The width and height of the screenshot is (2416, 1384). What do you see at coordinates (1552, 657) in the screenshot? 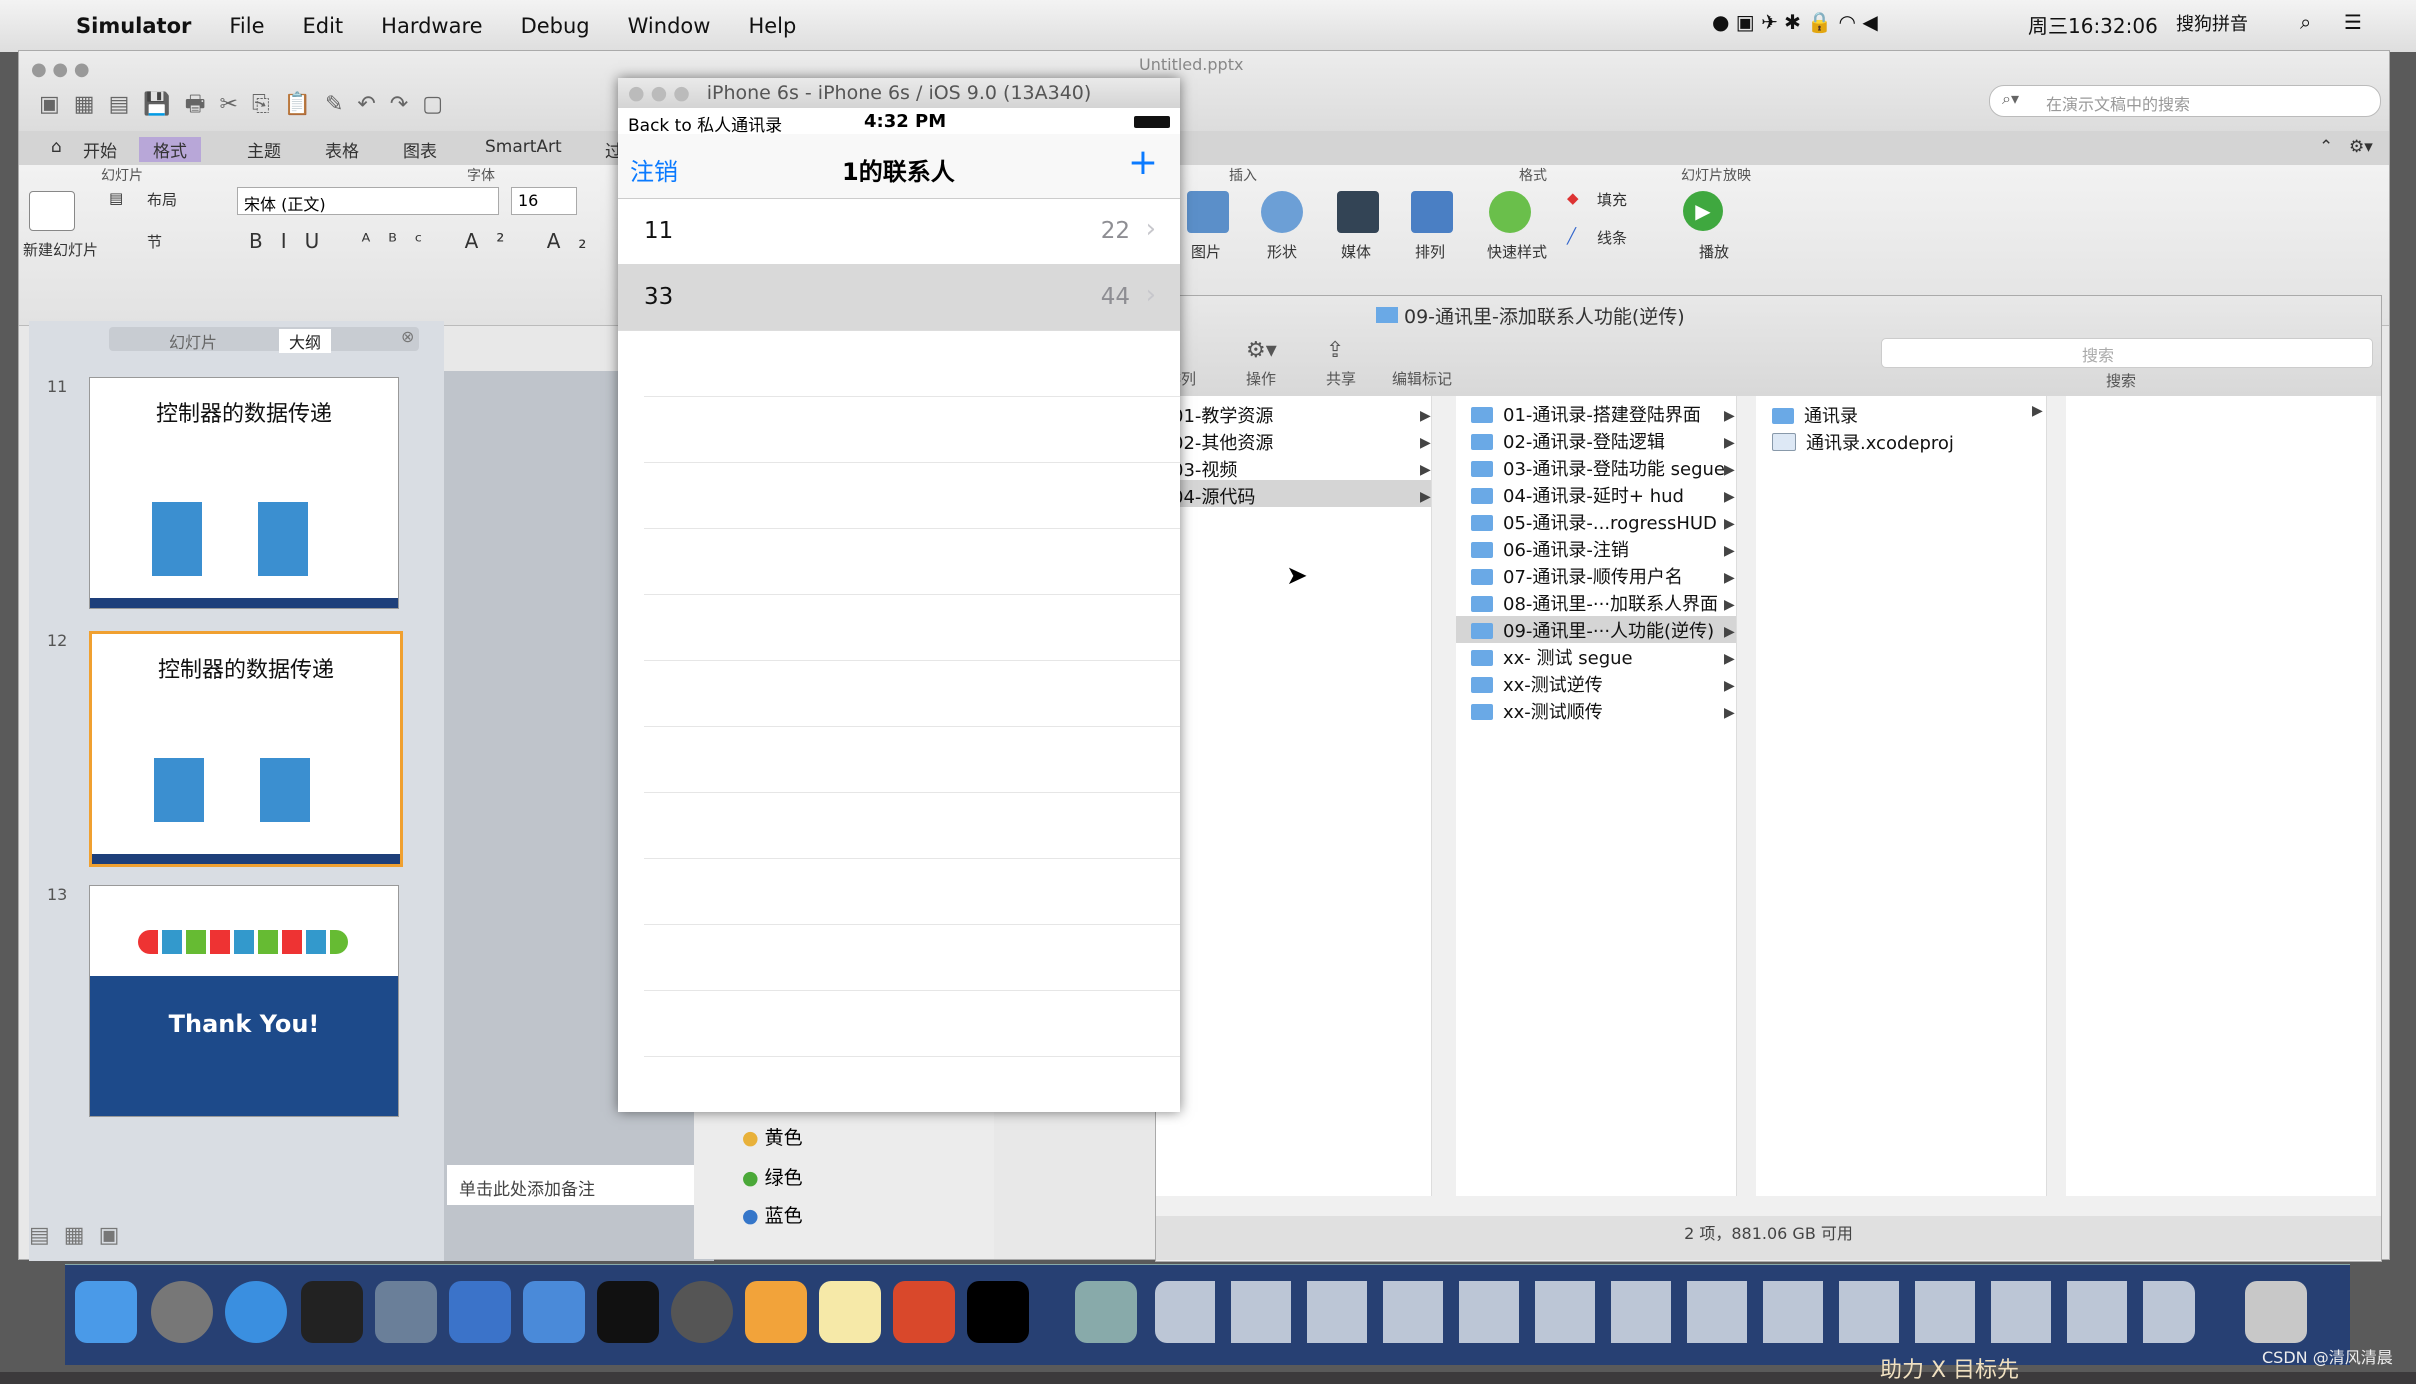
I see `list-item: xx- 测试 segue` at bounding box center [1552, 657].